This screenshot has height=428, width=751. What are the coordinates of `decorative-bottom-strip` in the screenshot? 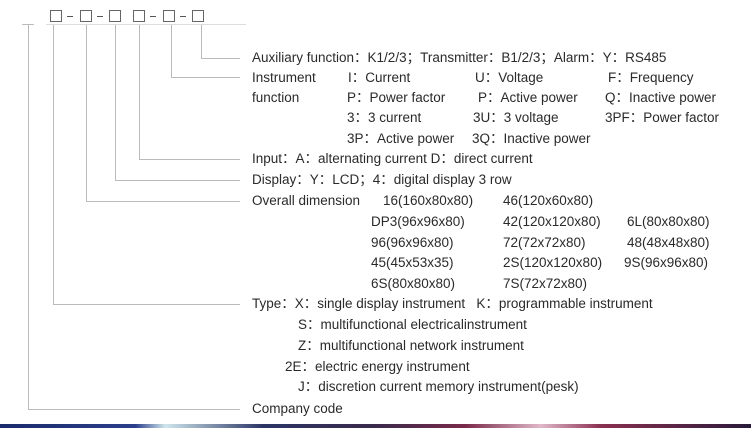 It's located at (375, 426).